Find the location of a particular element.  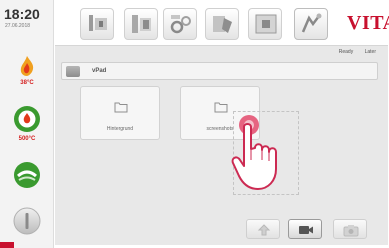

path-bar: vPad is located at coordinates (219, 71).